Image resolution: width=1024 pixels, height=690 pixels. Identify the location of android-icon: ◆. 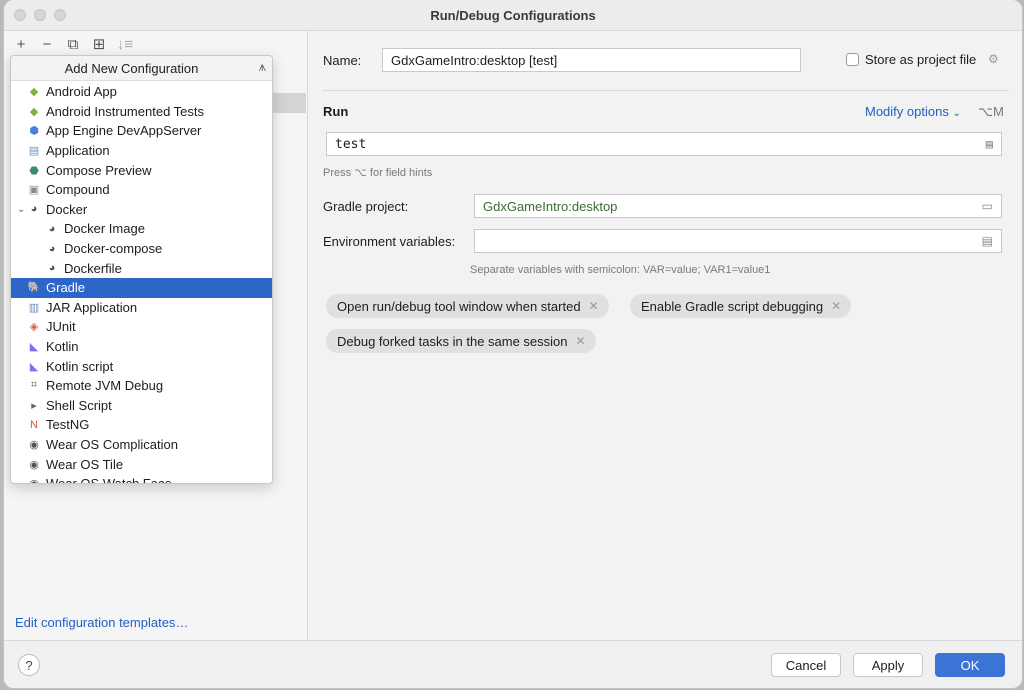
(34, 92).